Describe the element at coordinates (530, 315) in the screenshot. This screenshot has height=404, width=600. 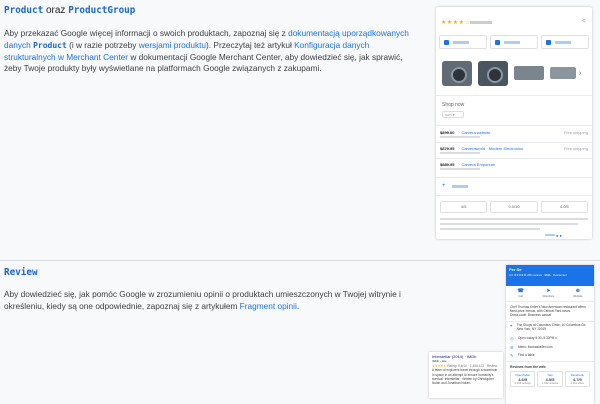
I see `kp-dress-code: Dress code: Business casual` at that location.